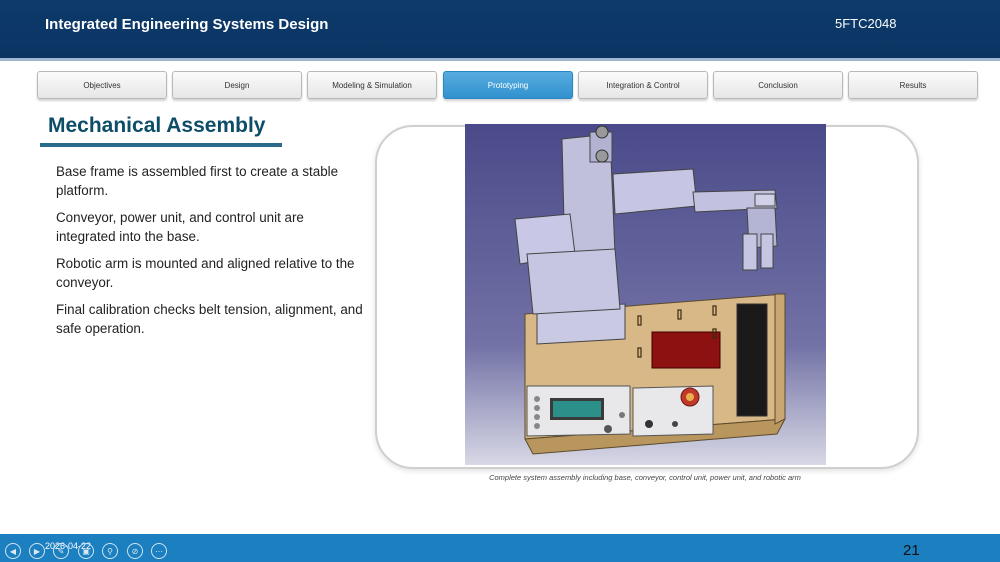  What do you see at coordinates (135, 551) in the screenshot?
I see `subtitles-icon: ⊘` at bounding box center [135, 551].